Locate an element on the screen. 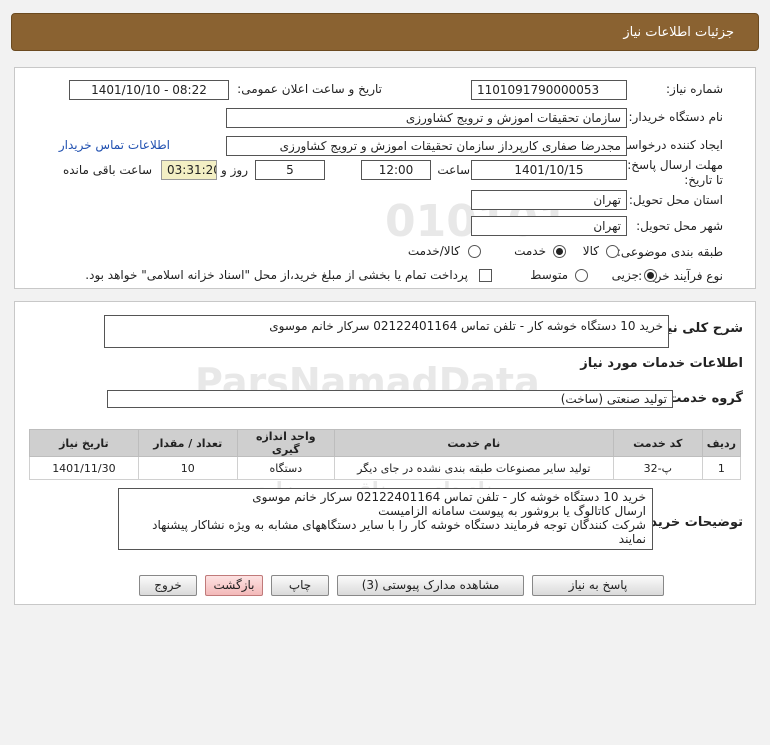 The width and height of the screenshot is (770, 745). buyer-org-field: سازمان تحقیقات اموزش و ترویج کشاورزی is located at coordinates (426, 118).